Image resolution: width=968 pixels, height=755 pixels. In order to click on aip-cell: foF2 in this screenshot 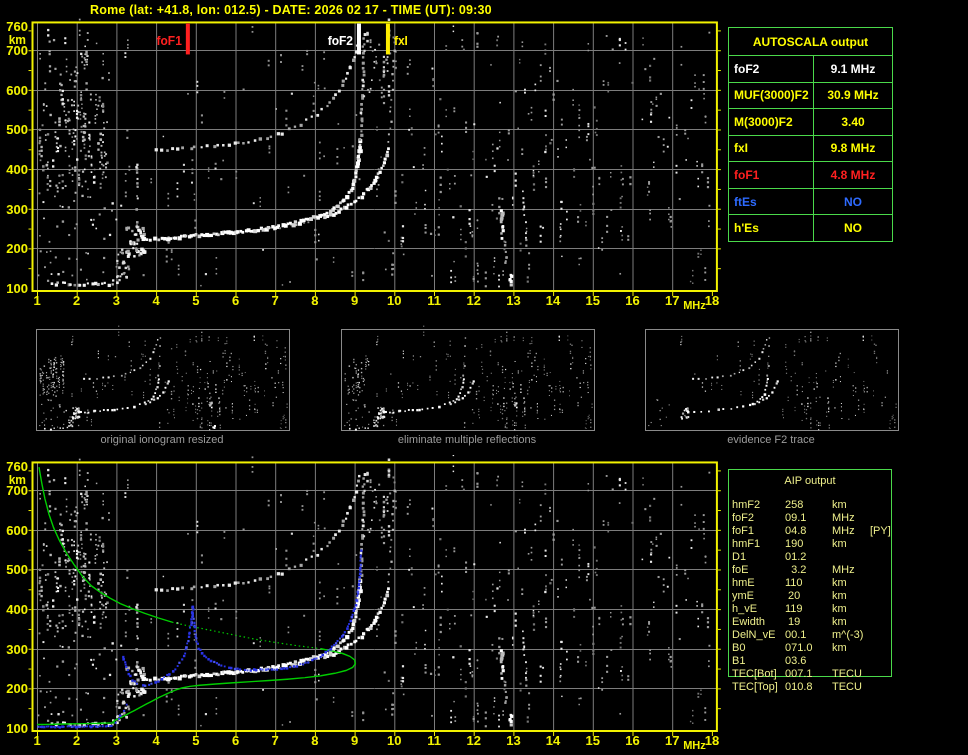, I will do `click(743, 518)`.